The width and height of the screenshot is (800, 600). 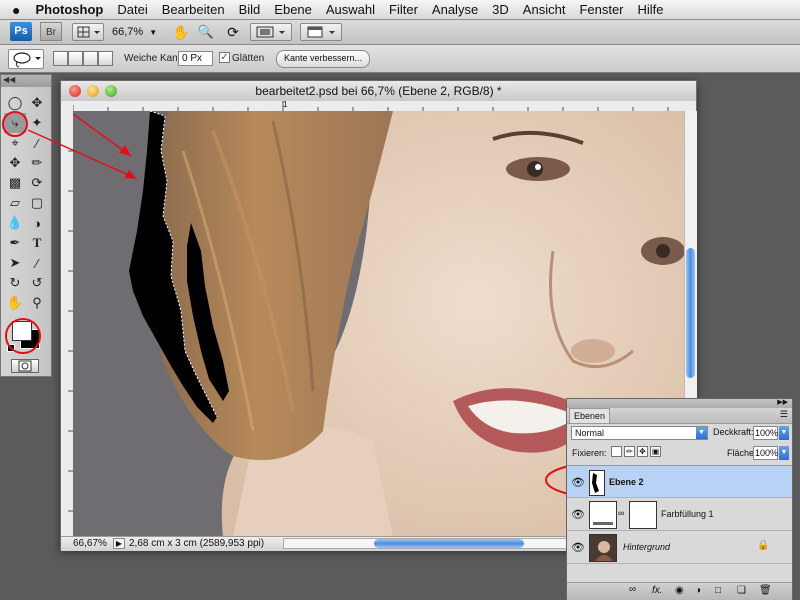 I want to click on crop-tool-icon: ⌖, so click(x=15, y=143).